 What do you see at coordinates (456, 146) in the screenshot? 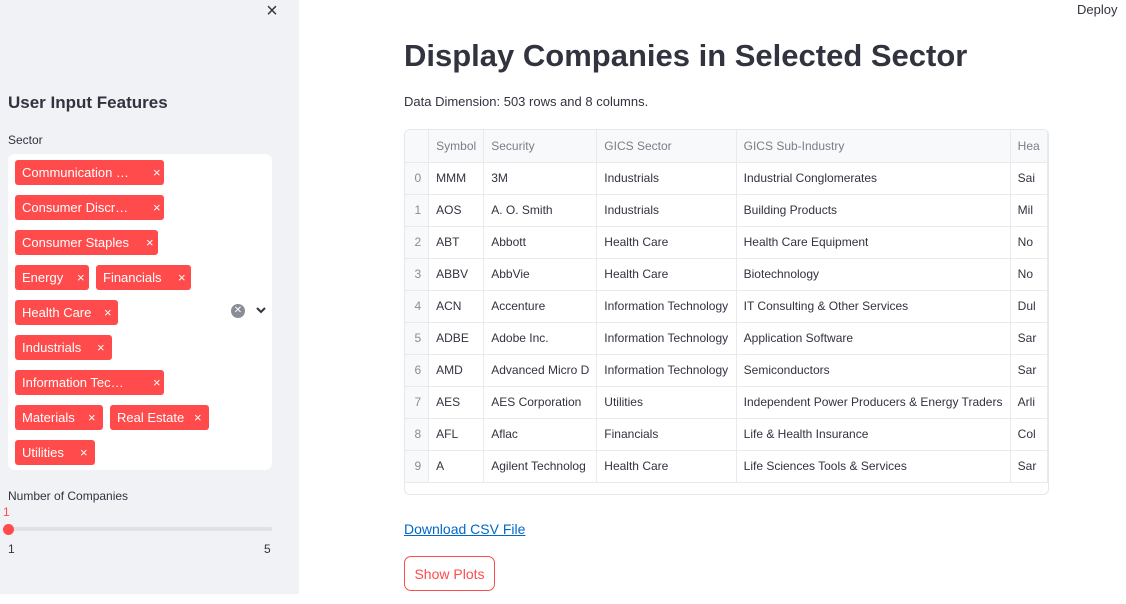
I see `column-header: Symbol` at bounding box center [456, 146].